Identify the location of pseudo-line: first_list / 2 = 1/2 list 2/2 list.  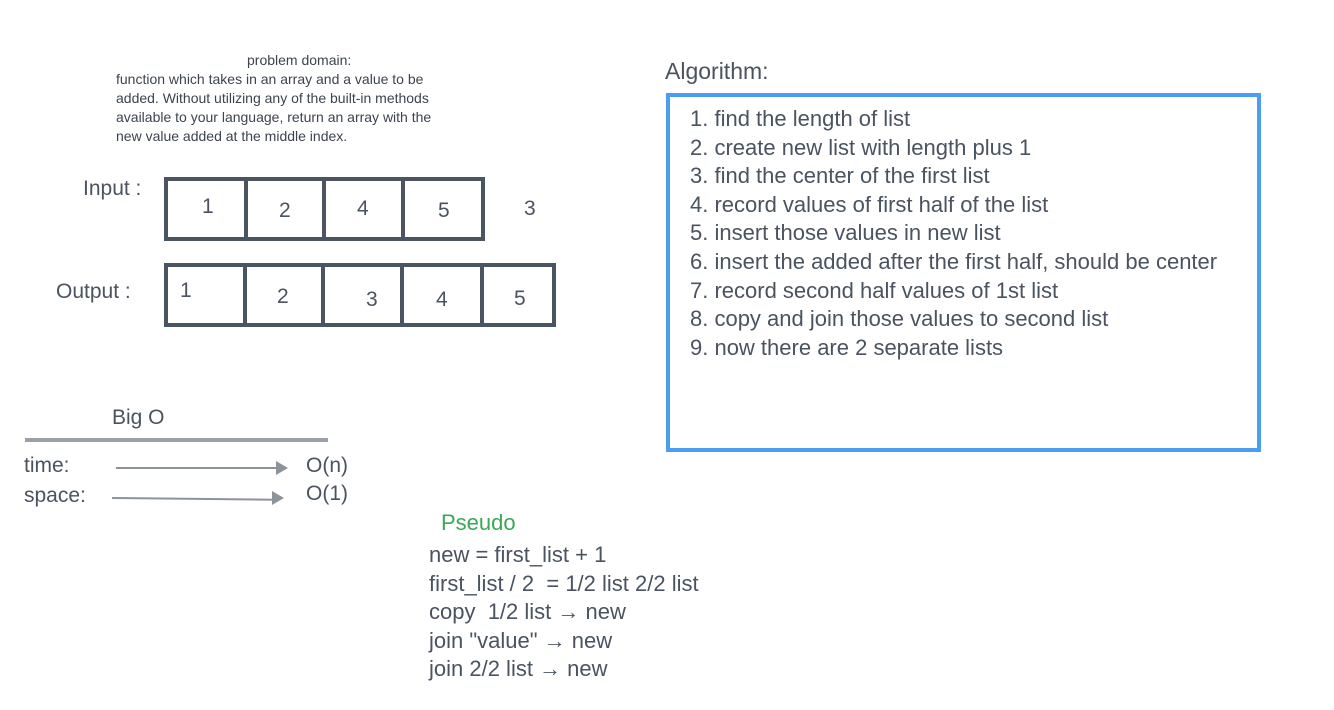
(564, 583).